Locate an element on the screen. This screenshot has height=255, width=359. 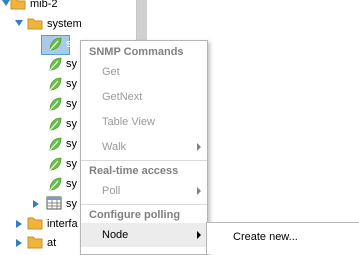
menu-item-label: Table View is located at coordinates (128, 122).